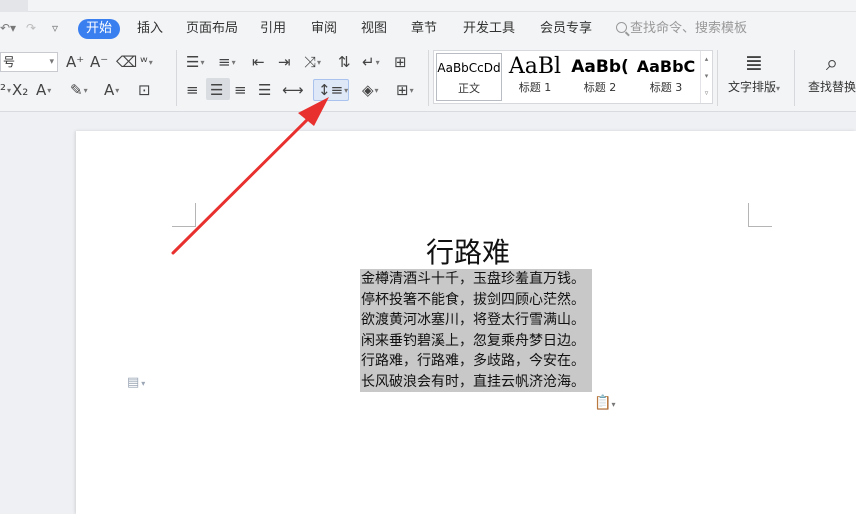 The width and height of the screenshot is (856, 514). I want to click on poem-line: 停杯投箸不能食，拔剑四顾心茫然。, so click(473, 299).